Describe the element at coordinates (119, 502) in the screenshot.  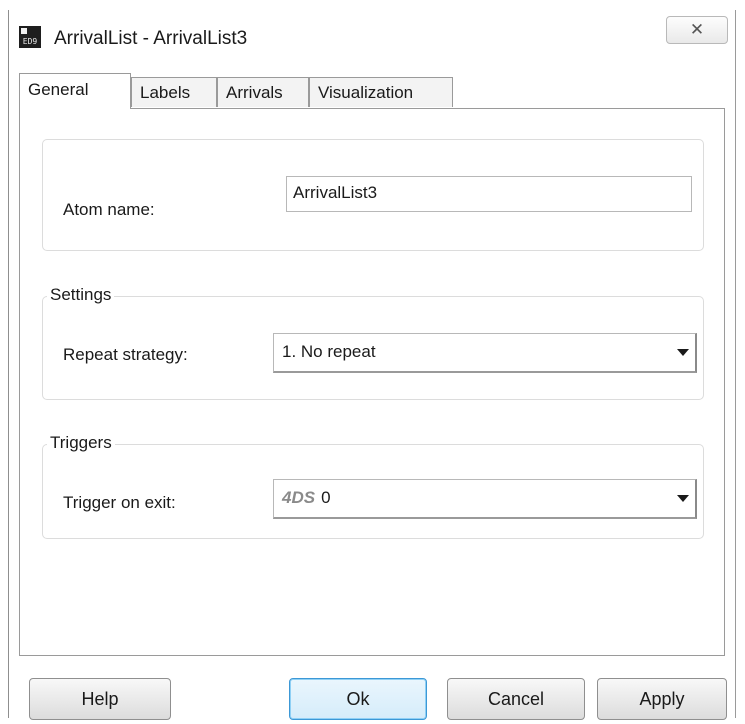
I see `trigger-on-exit-label: Trigger on exit:` at that location.